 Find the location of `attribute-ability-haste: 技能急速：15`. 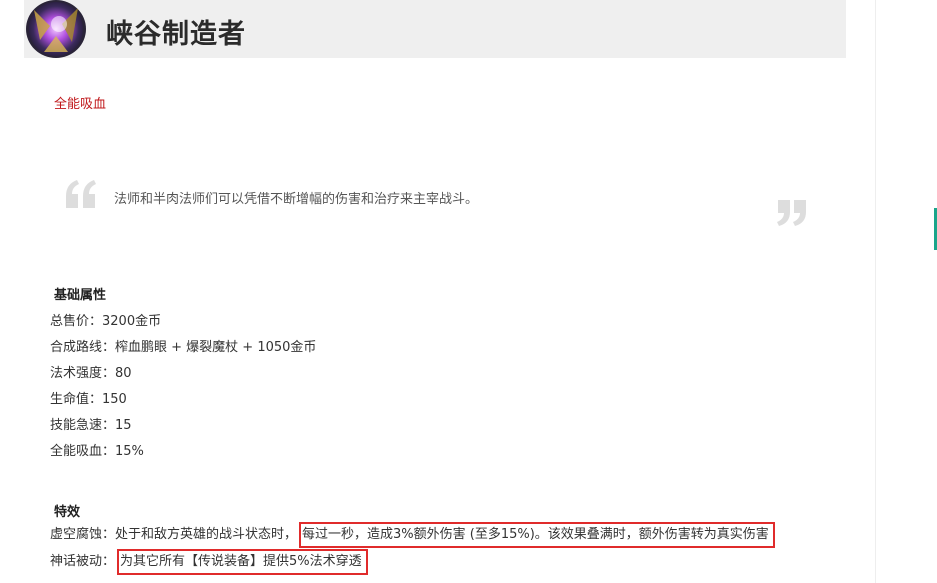

attribute-ability-haste: 技能急速：15 is located at coordinates (91, 425).